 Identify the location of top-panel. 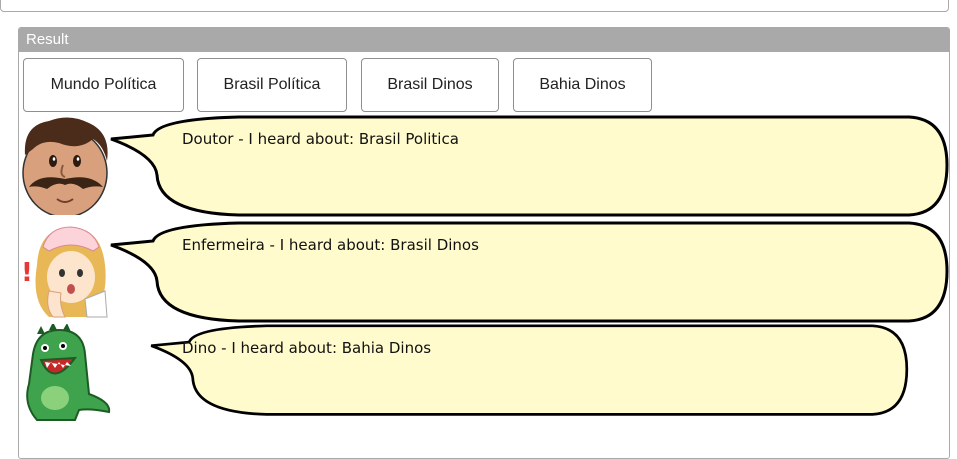
(474, 6).